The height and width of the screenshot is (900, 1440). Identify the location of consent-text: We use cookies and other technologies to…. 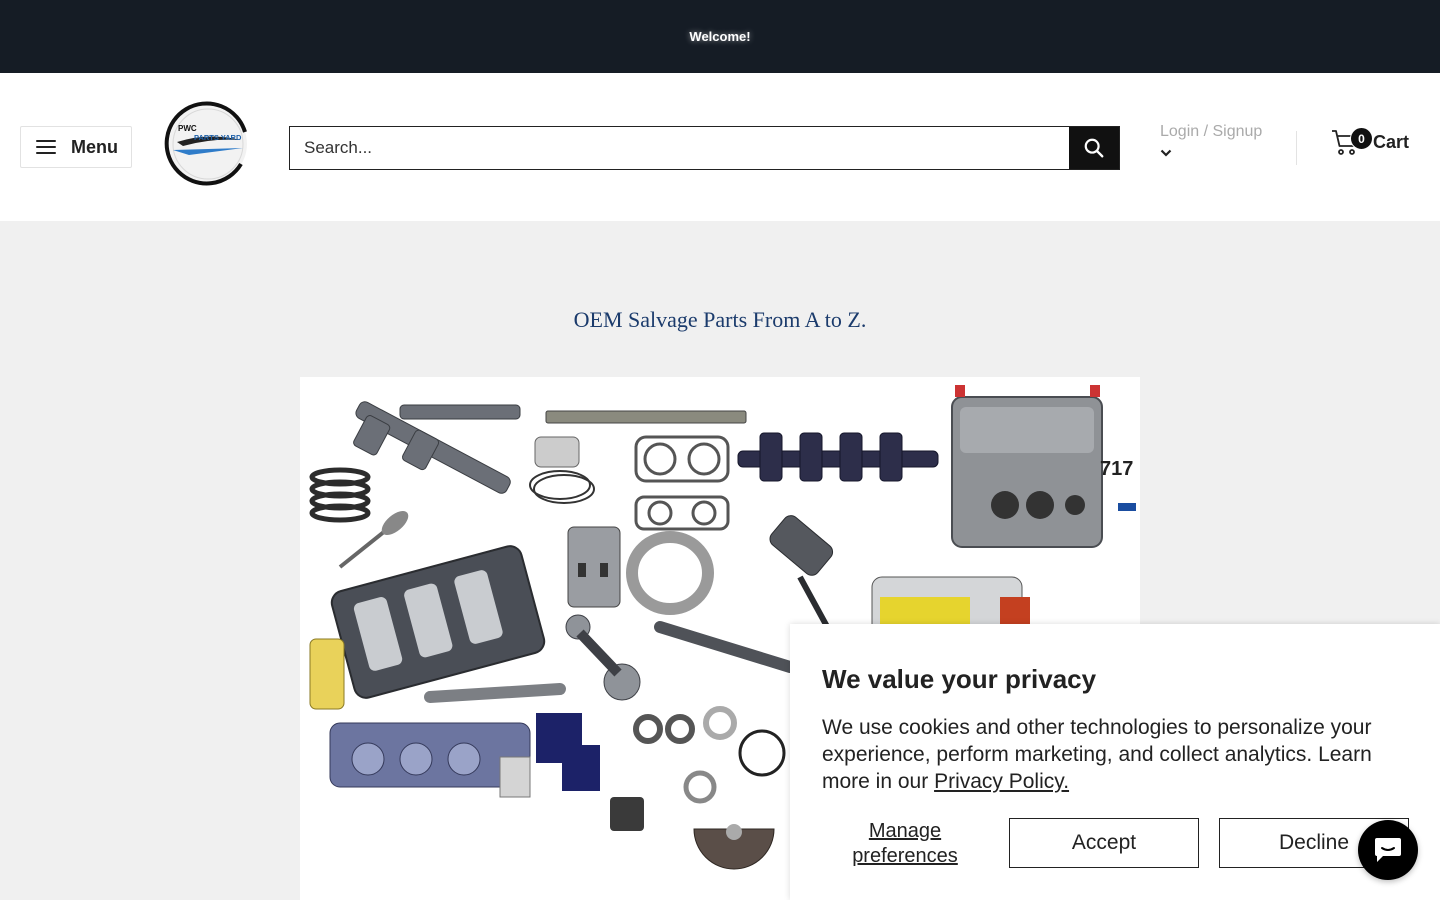
(1097, 754).